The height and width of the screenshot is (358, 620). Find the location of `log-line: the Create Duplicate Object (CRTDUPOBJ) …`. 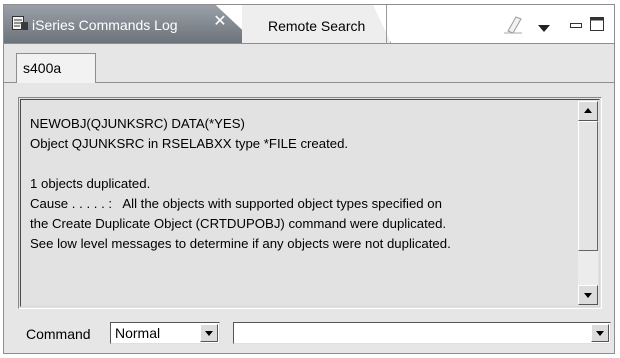

log-line: the Create Duplicate Object (CRTDUPOBJ) … is located at coordinates (238, 223).